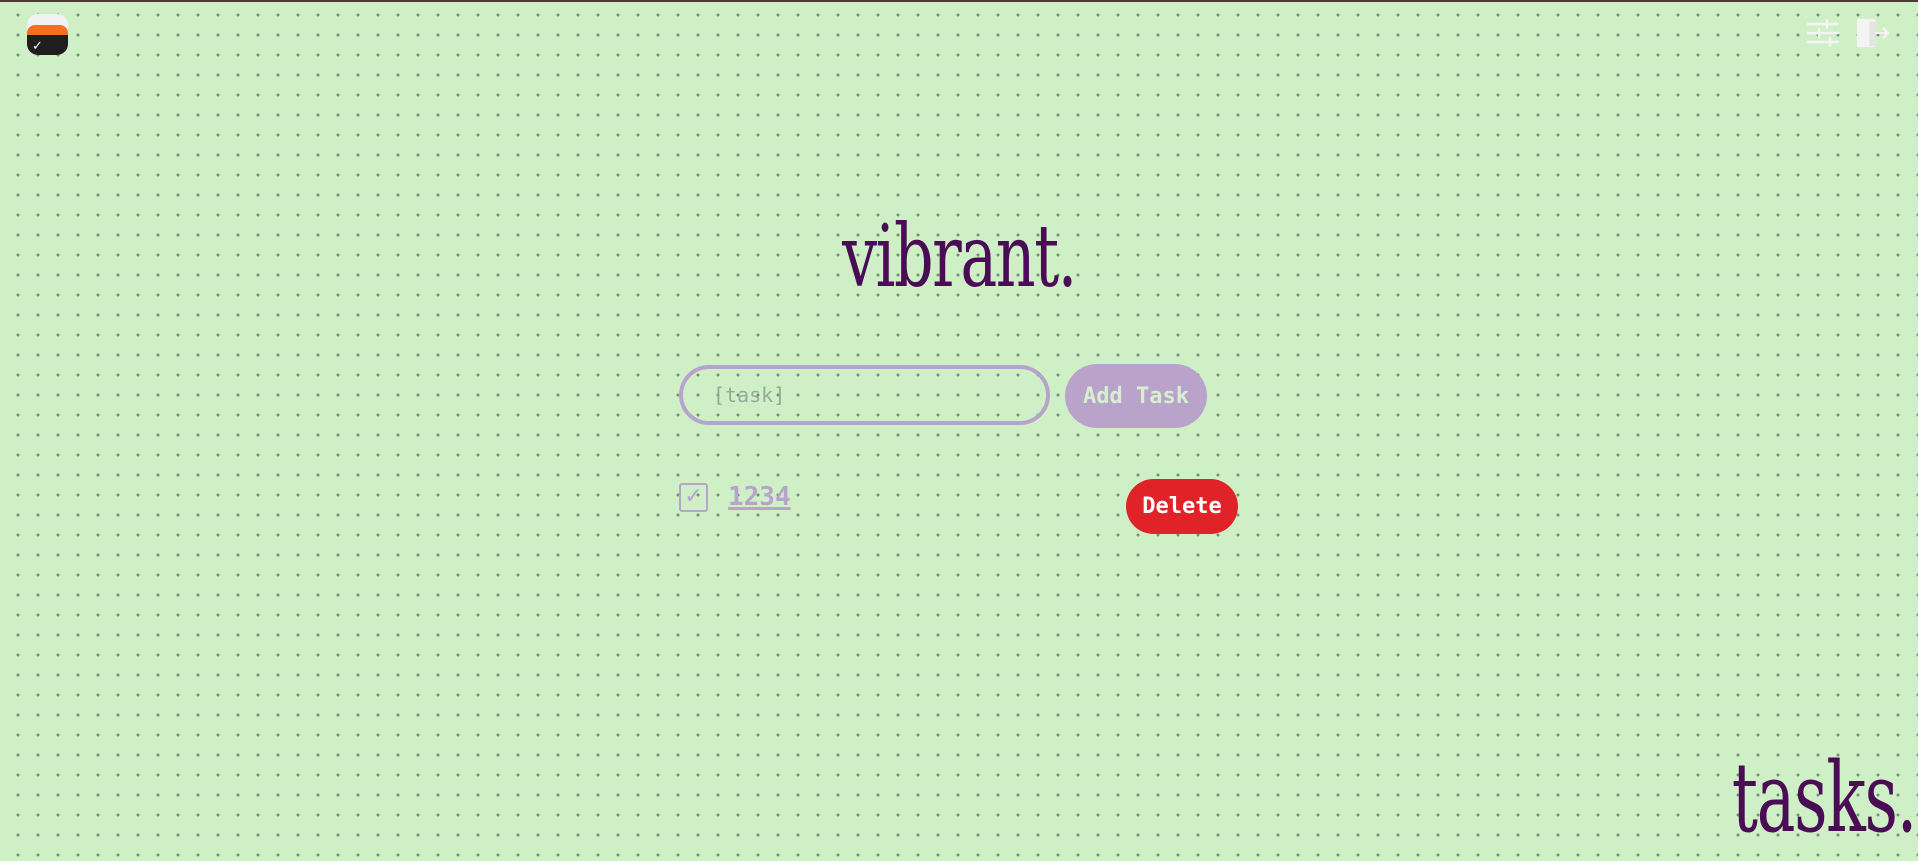 This screenshot has width=1918, height=861. What do you see at coordinates (1136, 396) in the screenshot?
I see `add-task-button: Add Task` at bounding box center [1136, 396].